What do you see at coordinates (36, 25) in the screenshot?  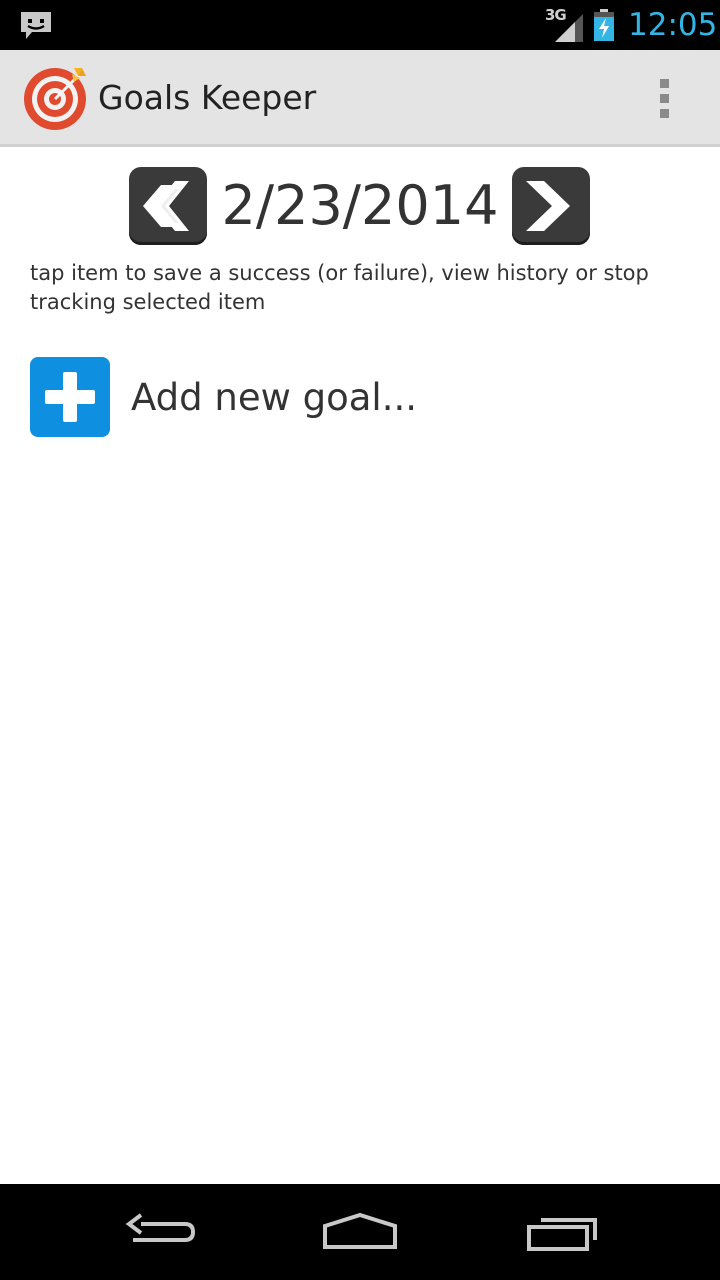 I see `notification-chat-icon` at bounding box center [36, 25].